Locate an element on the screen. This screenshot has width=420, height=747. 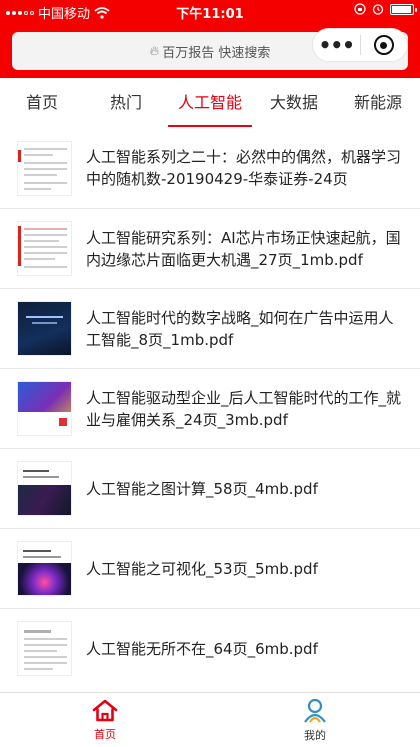
list-item: 人工智能驱动型企业_后人工智能时代的工作_就业与雇佣关系_24页_3mb.pdf is located at coordinates (210, 408).